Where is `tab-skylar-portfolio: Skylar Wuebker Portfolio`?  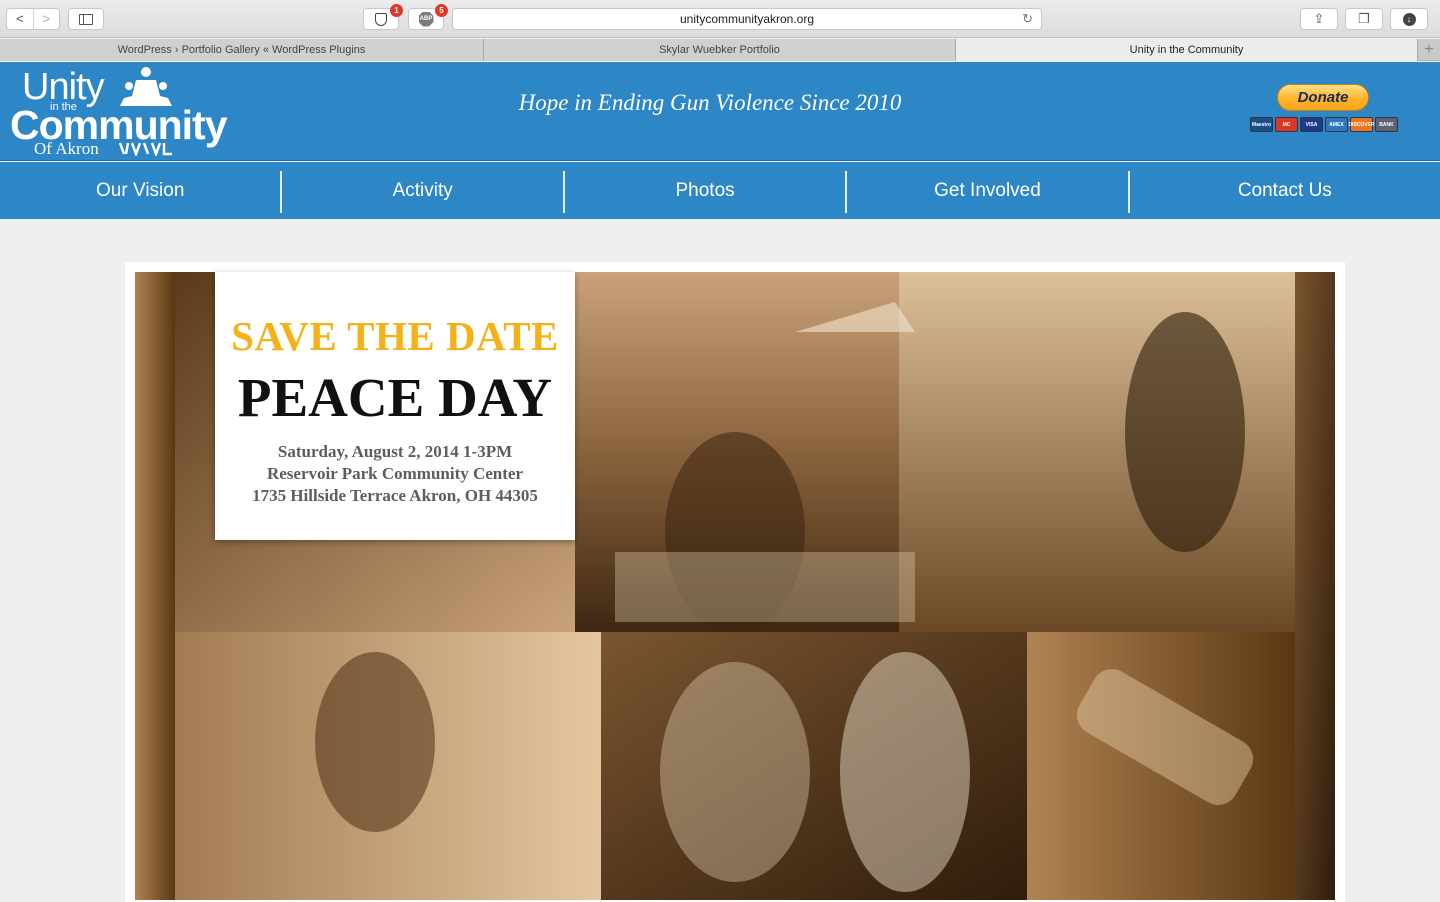 tab-skylar-portfolio: Skylar Wuebker Portfolio is located at coordinates (720, 50).